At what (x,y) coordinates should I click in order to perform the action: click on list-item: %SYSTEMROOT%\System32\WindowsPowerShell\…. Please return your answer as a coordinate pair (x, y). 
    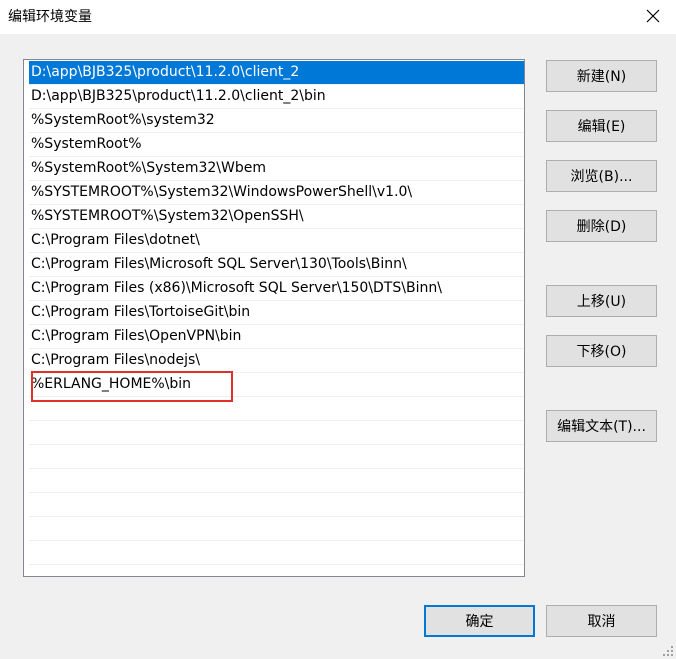
    Looking at the image, I should click on (276, 193).